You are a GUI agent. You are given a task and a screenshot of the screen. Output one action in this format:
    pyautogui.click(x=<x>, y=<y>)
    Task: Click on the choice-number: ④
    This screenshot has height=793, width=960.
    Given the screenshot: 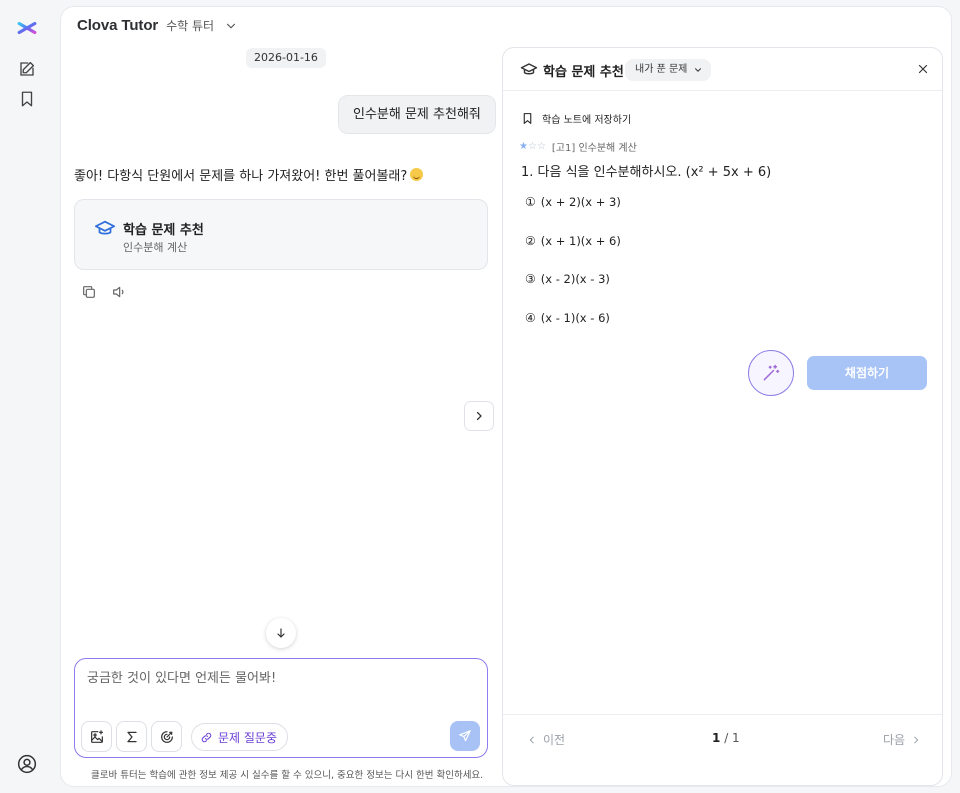 What is the action you would take?
    pyautogui.click(x=530, y=318)
    